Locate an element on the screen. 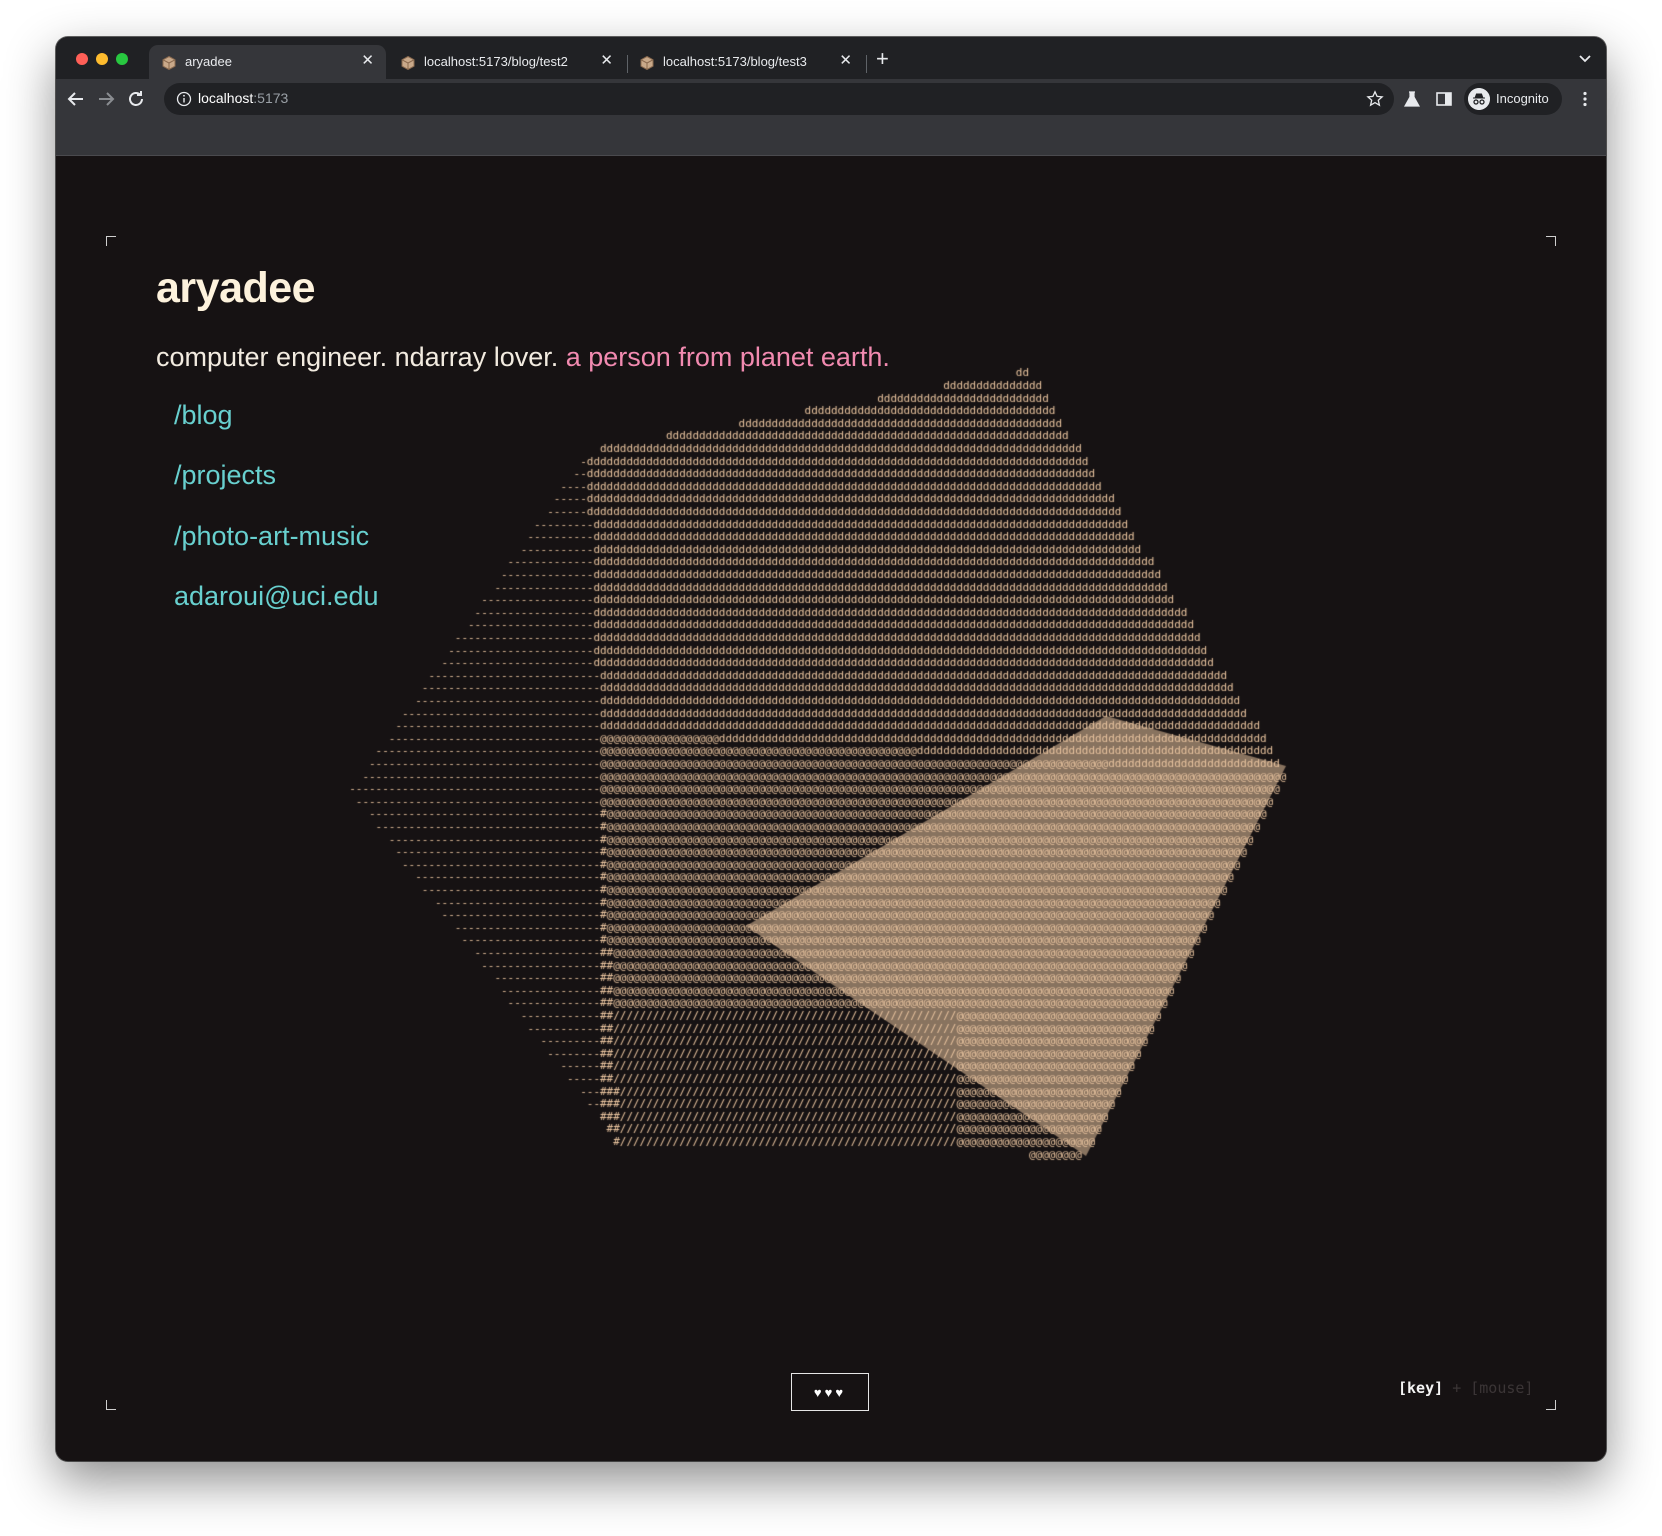 The height and width of the screenshot is (1536, 1662). minimize-window-button is located at coordinates (102, 59).